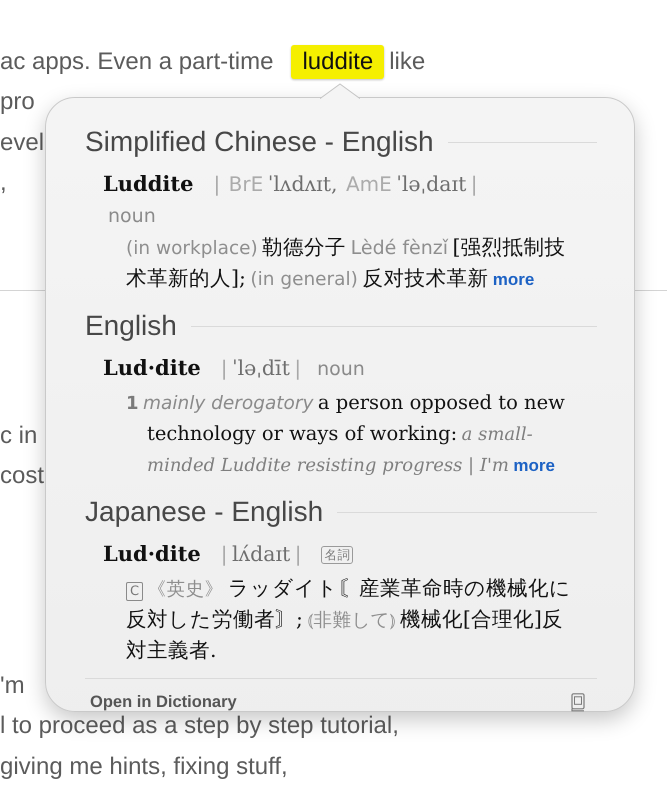 This screenshot has height=800, width=667. What do you see at coordinates (144, 766) in the screenshot?
I see `body-text: giving me hints, fixing stuff,` at bounding box center [144, 766].